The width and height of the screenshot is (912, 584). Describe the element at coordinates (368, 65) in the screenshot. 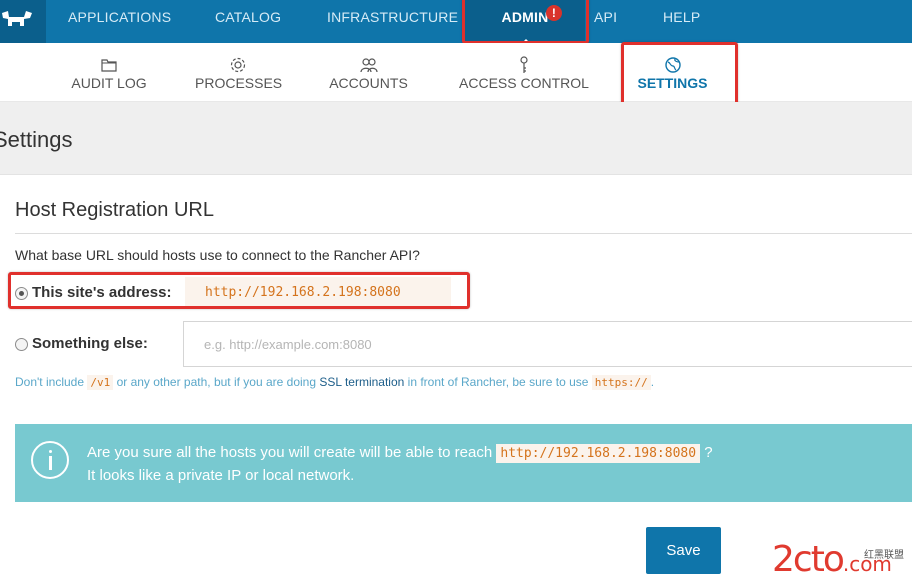

I see `users-icon` at that location.